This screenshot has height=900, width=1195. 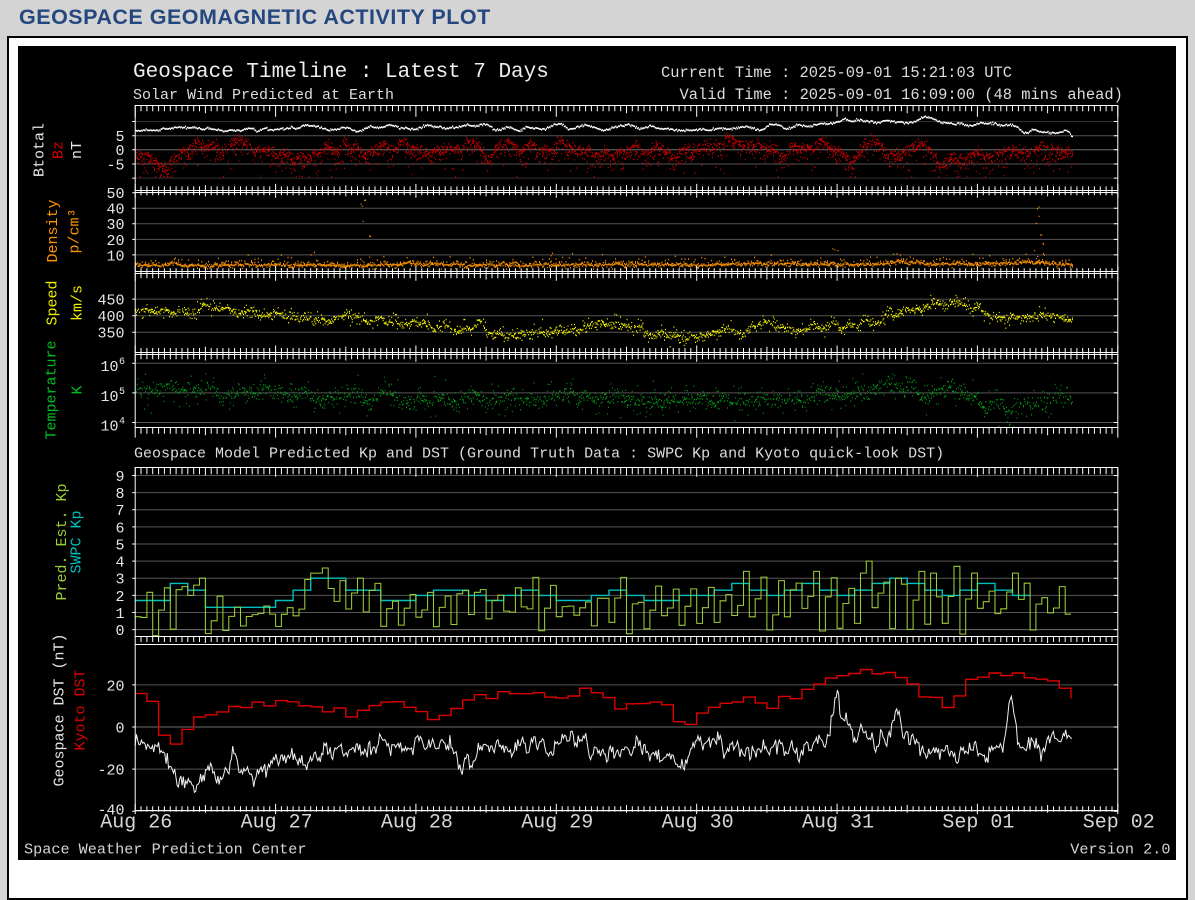 I want to click on svg-text: Kyoto DST, so click(x=81, y=709).